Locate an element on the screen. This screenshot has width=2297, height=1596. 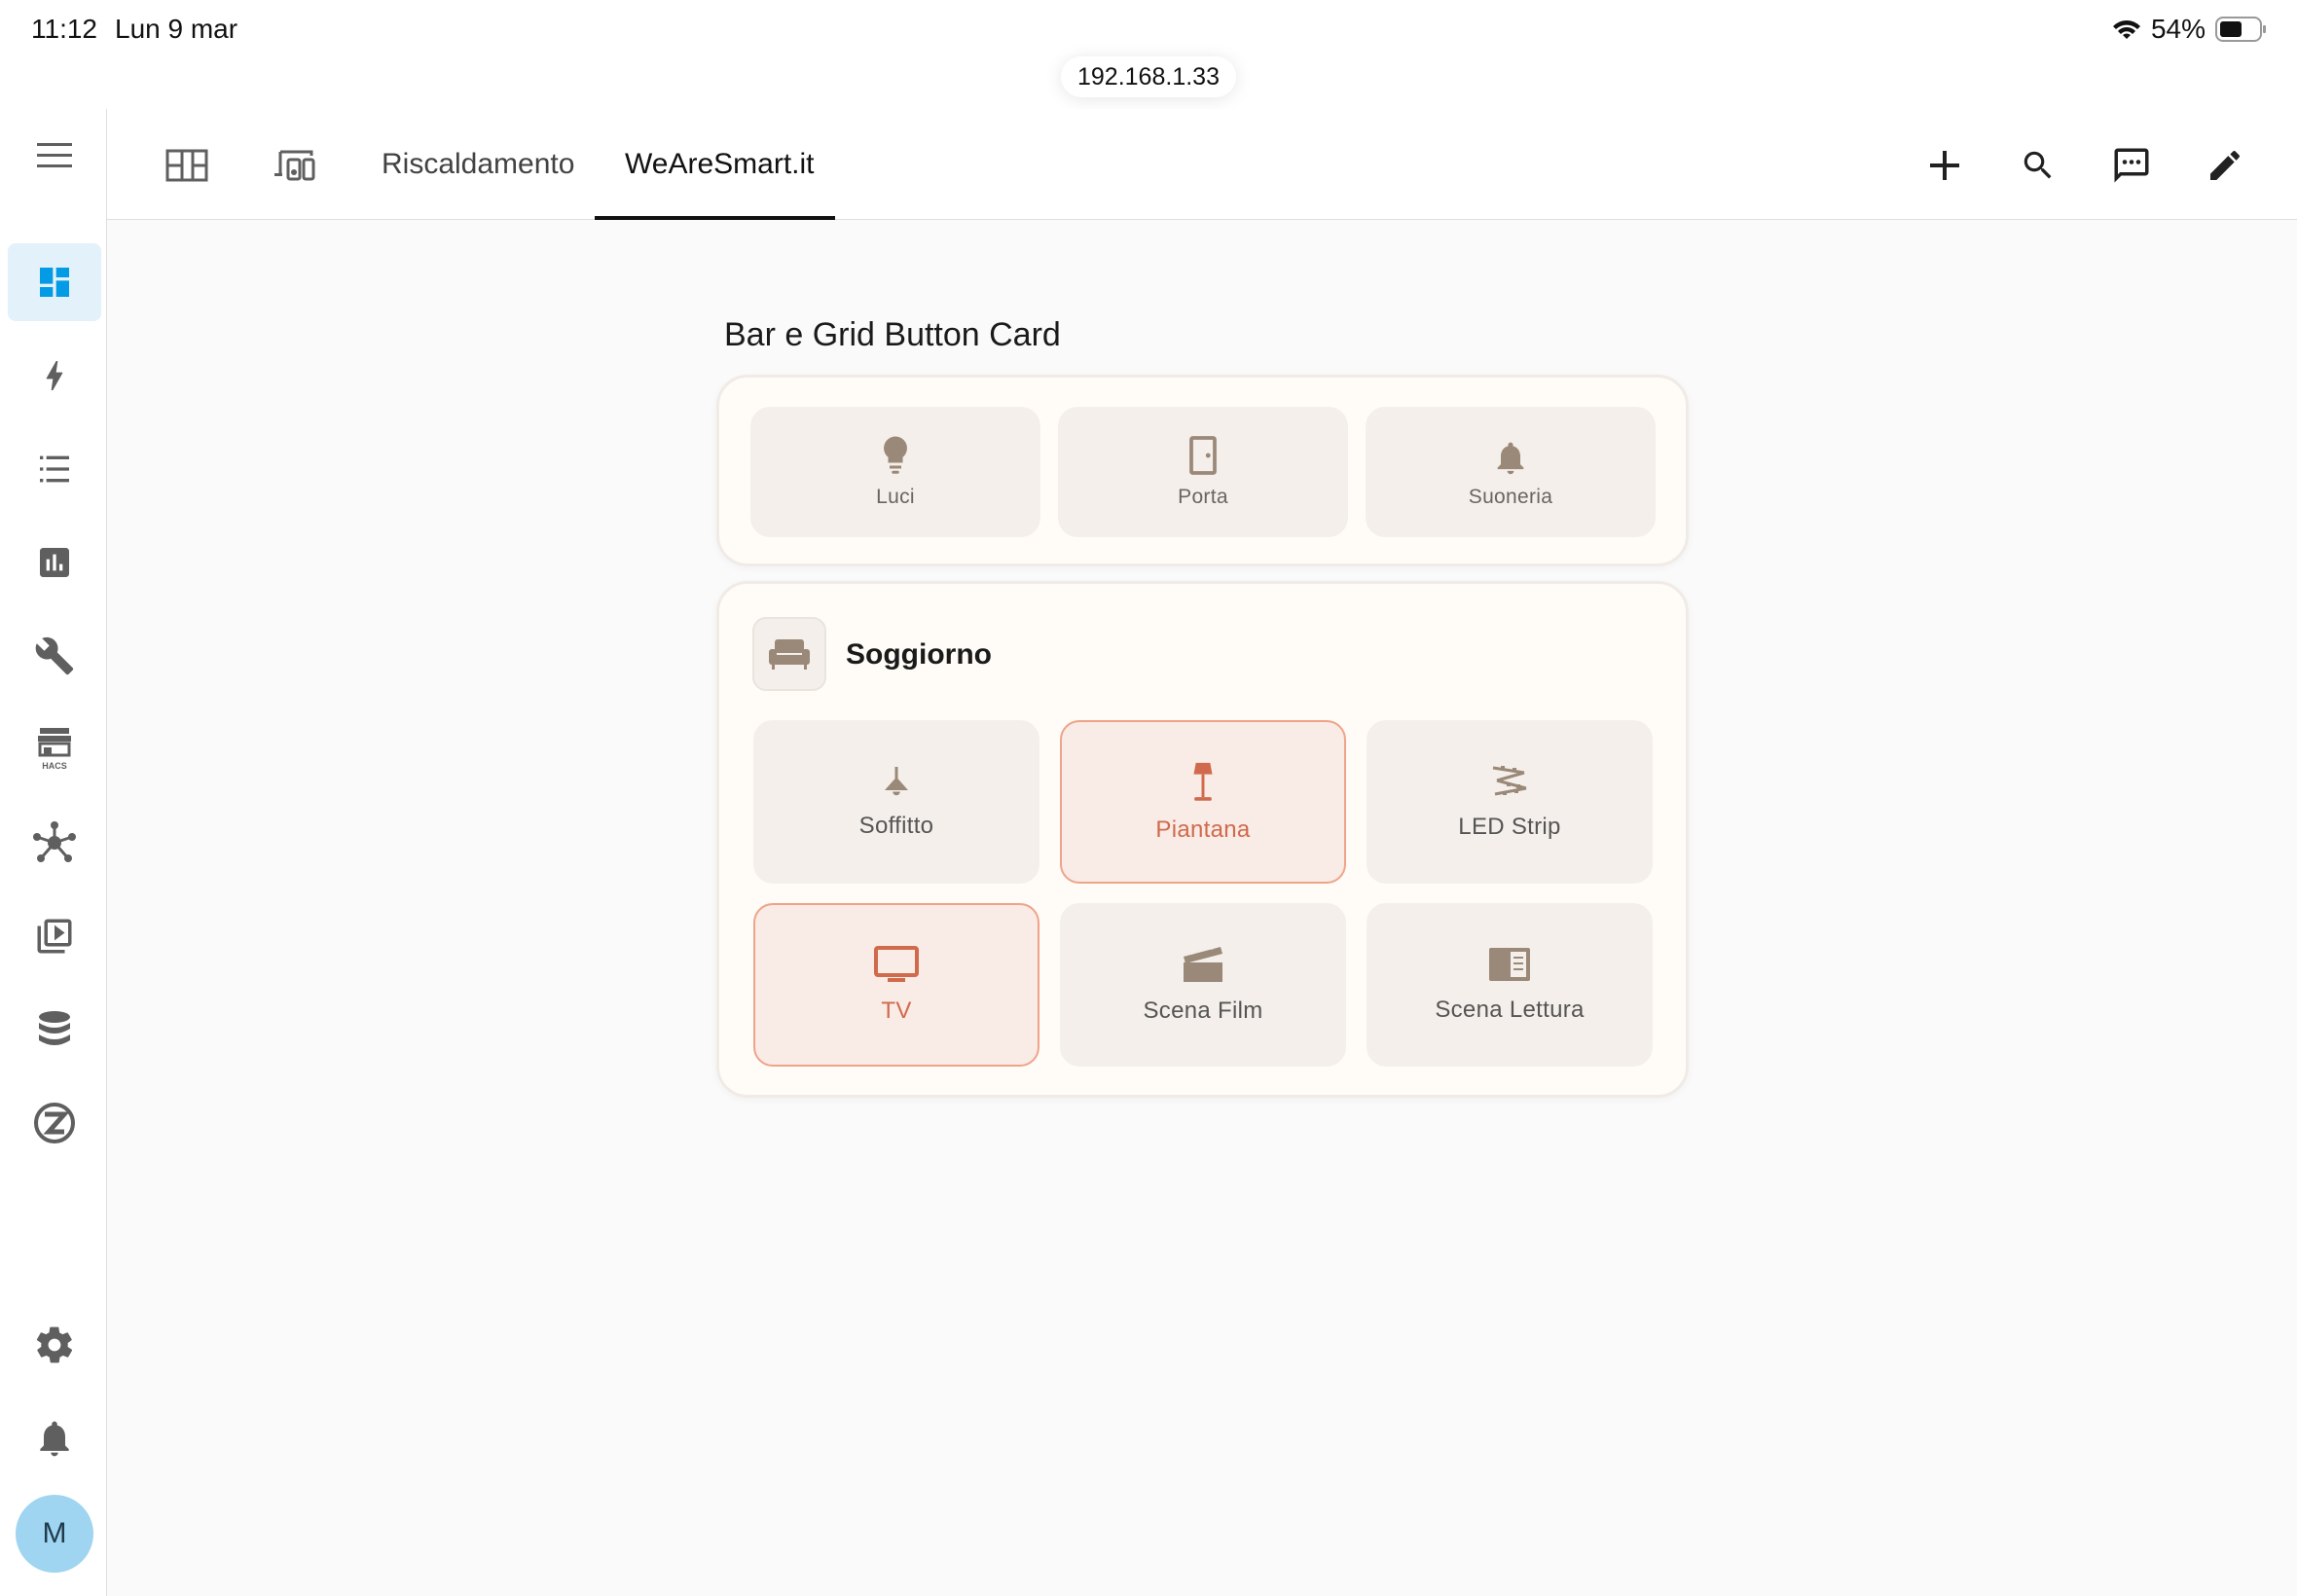
scena-lettura-button: Scena Lettura is located at coordinates (1510, 985).